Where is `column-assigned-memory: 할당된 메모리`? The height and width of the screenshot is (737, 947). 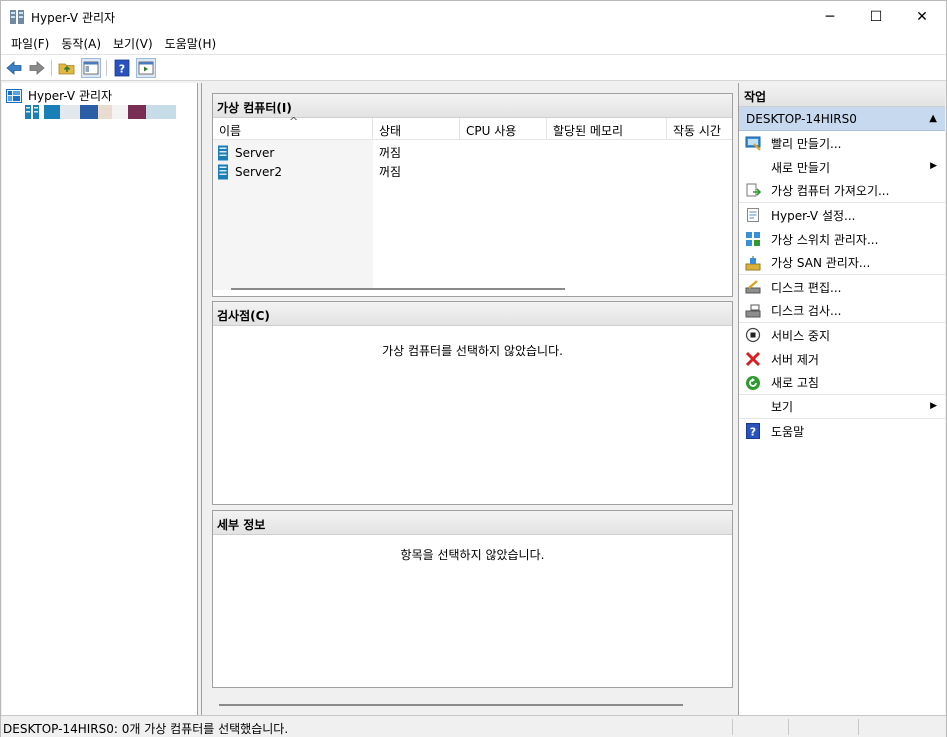
column-assigned-memory: 할당된 메모리 is located at coordinates (607, 129).